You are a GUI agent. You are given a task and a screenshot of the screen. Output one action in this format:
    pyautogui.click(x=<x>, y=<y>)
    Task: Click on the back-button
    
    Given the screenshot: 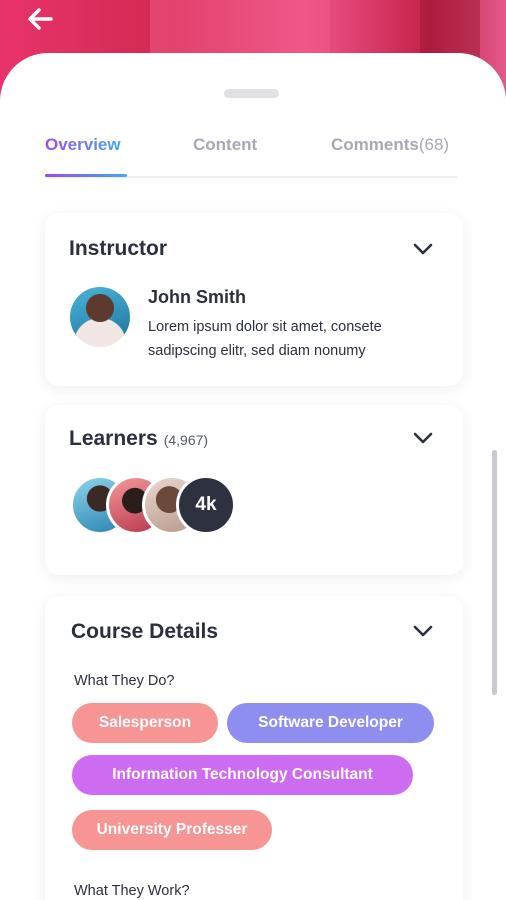 What is the action you would take?
    pyautogui.click(x=40, y=19)
    